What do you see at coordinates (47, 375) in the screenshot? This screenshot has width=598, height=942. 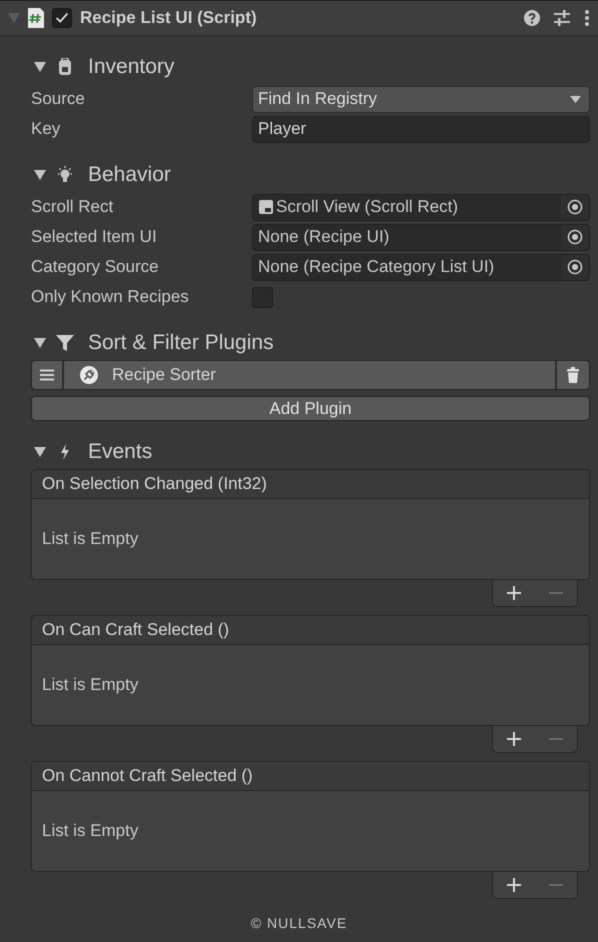 I see `drag-handle-icon` at bounding box center [47, 375].